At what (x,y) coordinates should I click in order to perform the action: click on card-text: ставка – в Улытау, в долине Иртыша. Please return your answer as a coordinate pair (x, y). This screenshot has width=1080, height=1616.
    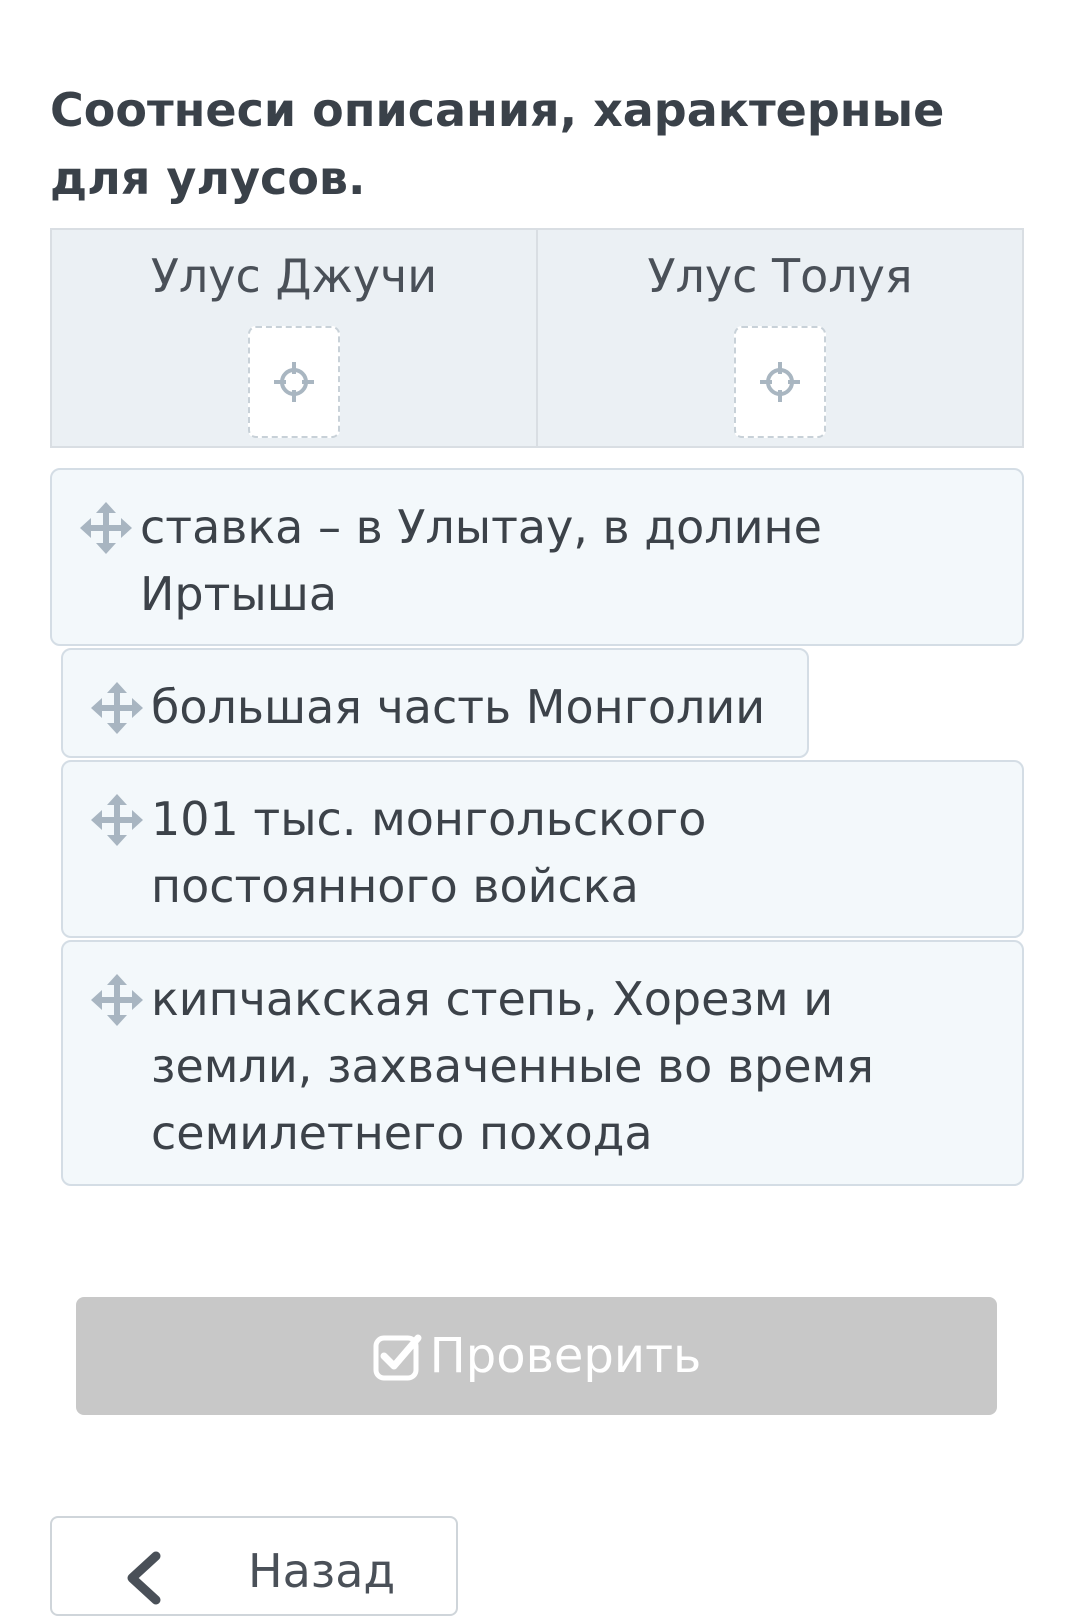
    Looking at the image, I should click on (481, 560).